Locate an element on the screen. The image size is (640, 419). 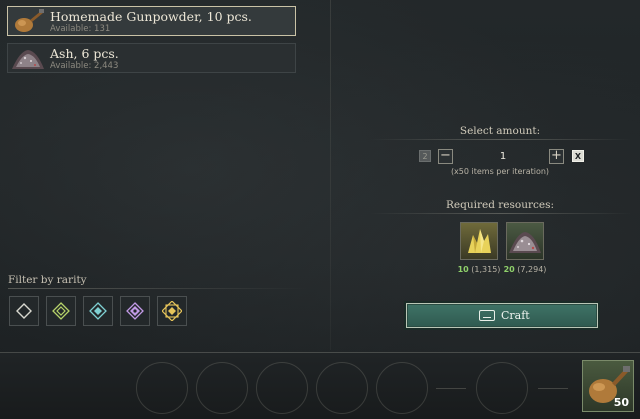
rarity-filter-rare is located at coordinates (98, 311).